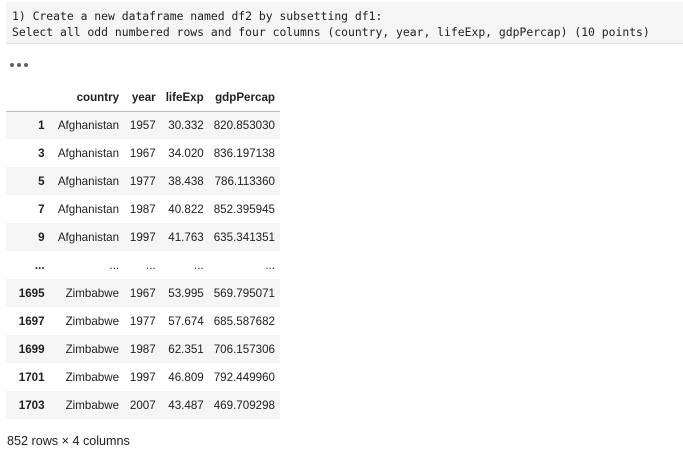 This screenshot has height=460, width=683. I want to click on row-index: 7, so click(41, 209).